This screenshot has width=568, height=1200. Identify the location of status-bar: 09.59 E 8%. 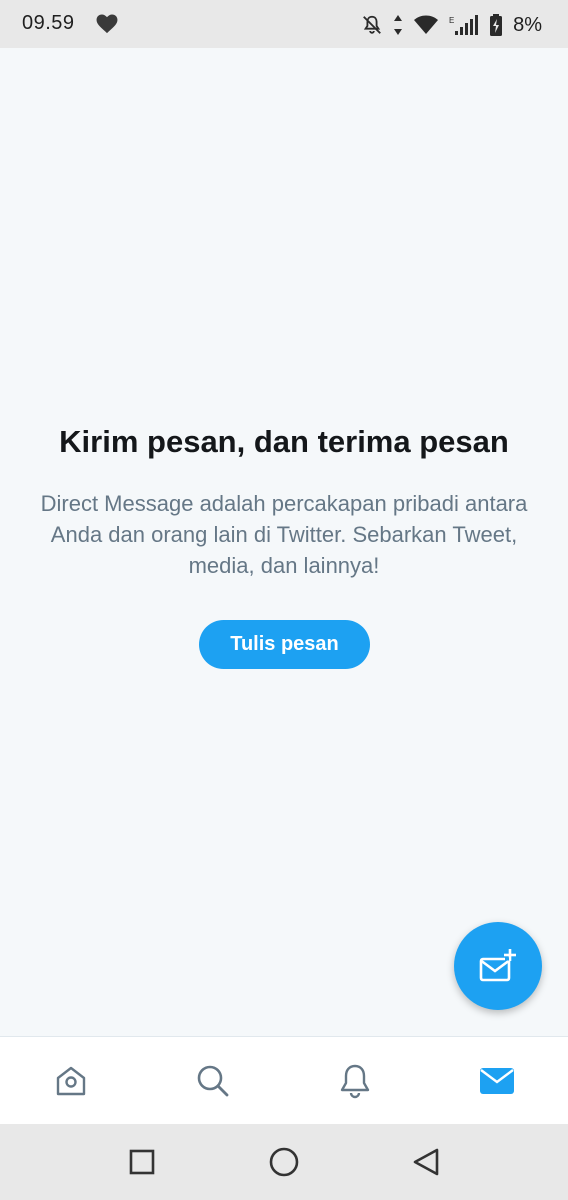
(284, 24).